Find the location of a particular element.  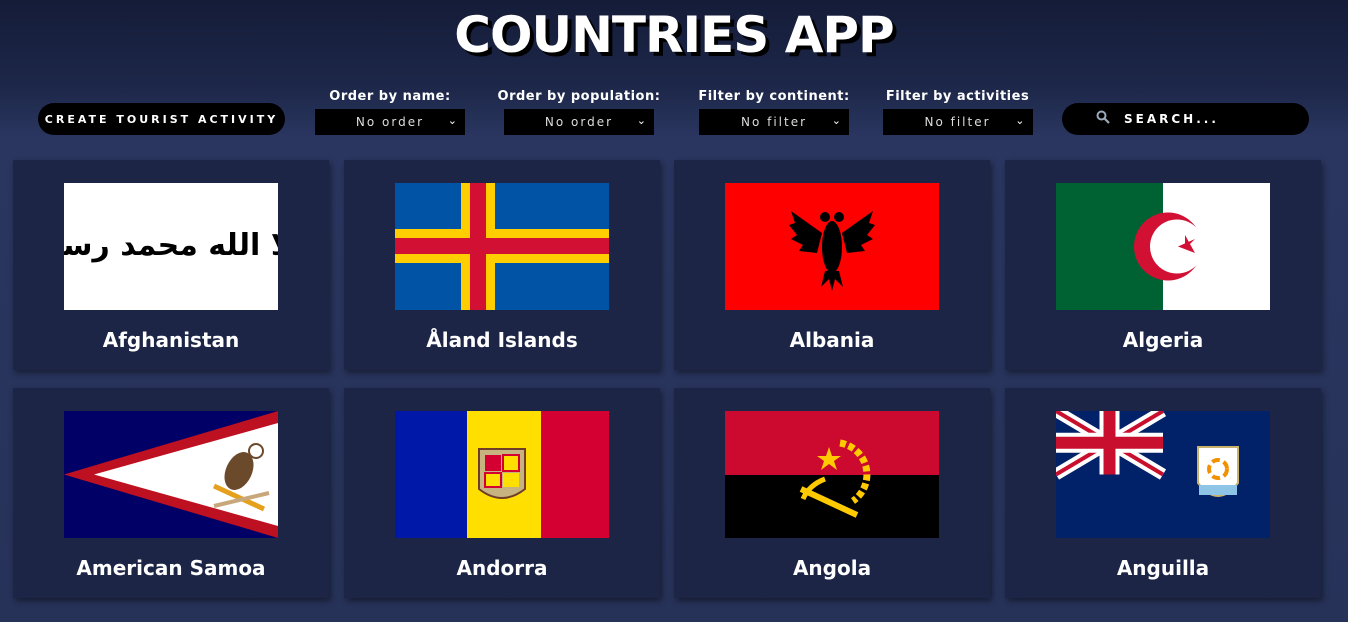

order-by-population-select: No order ⌄ is located at coordinates (579, 122).